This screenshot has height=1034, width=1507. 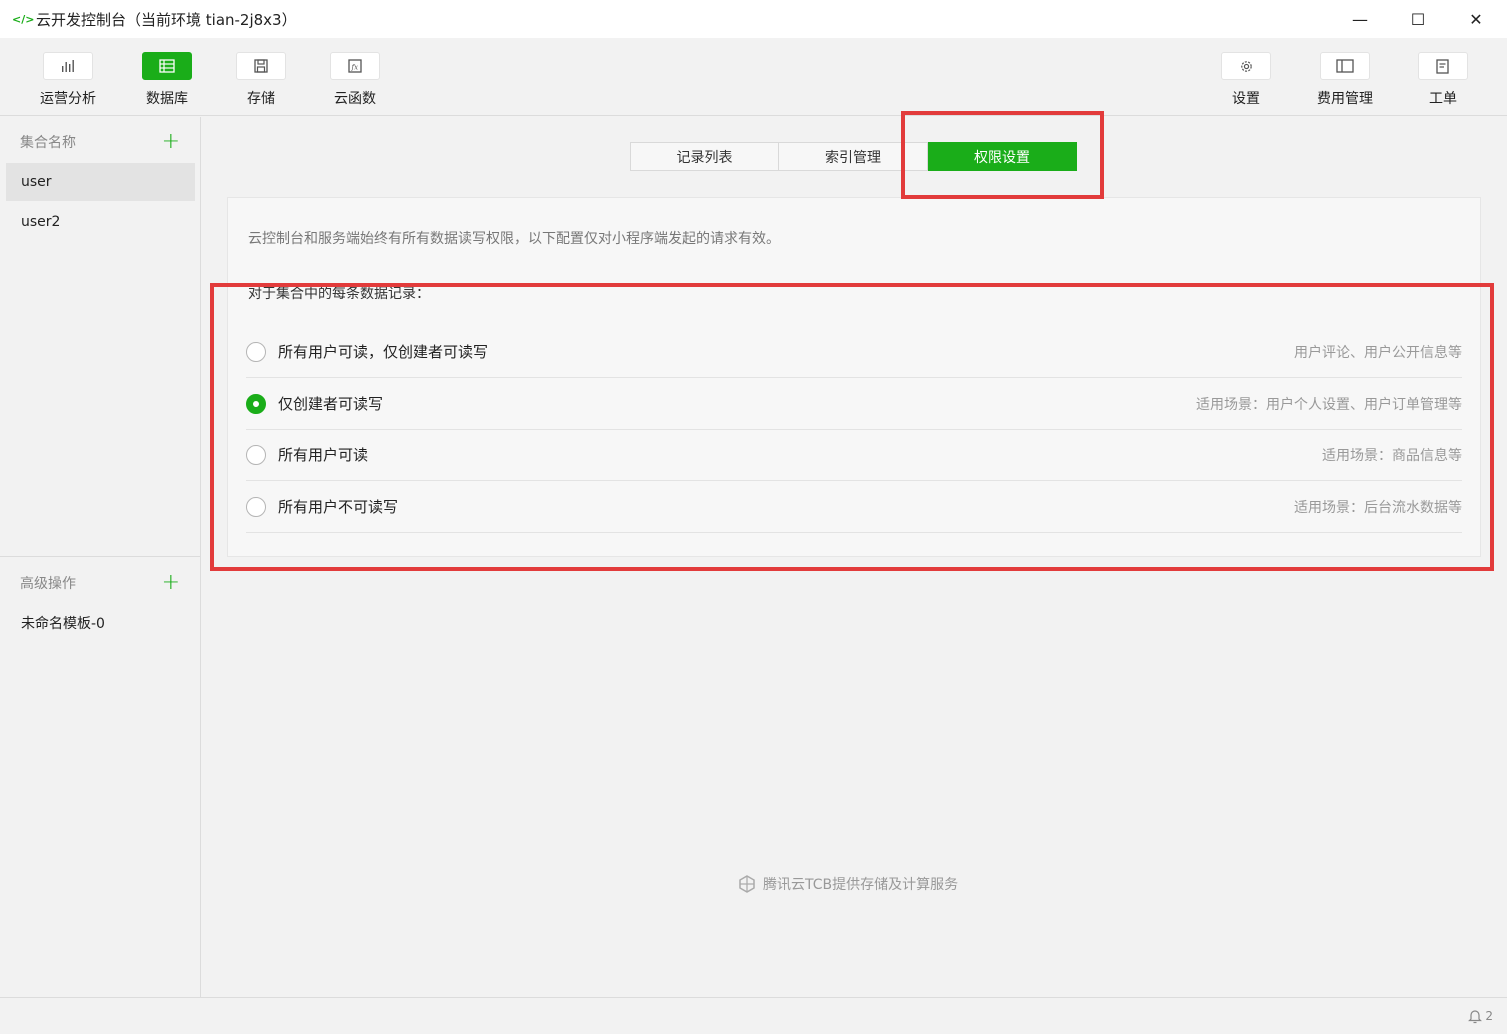 What do you see at coordinates (100, 182) in the screenshot?
I see `collection-item-user: user` at bounding box center [100, 182].